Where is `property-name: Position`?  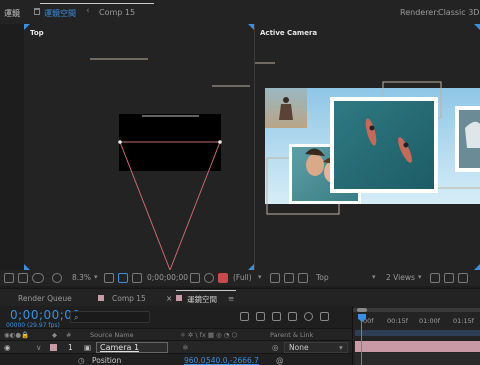 property-name: Position is located at coordinates (107, 360).